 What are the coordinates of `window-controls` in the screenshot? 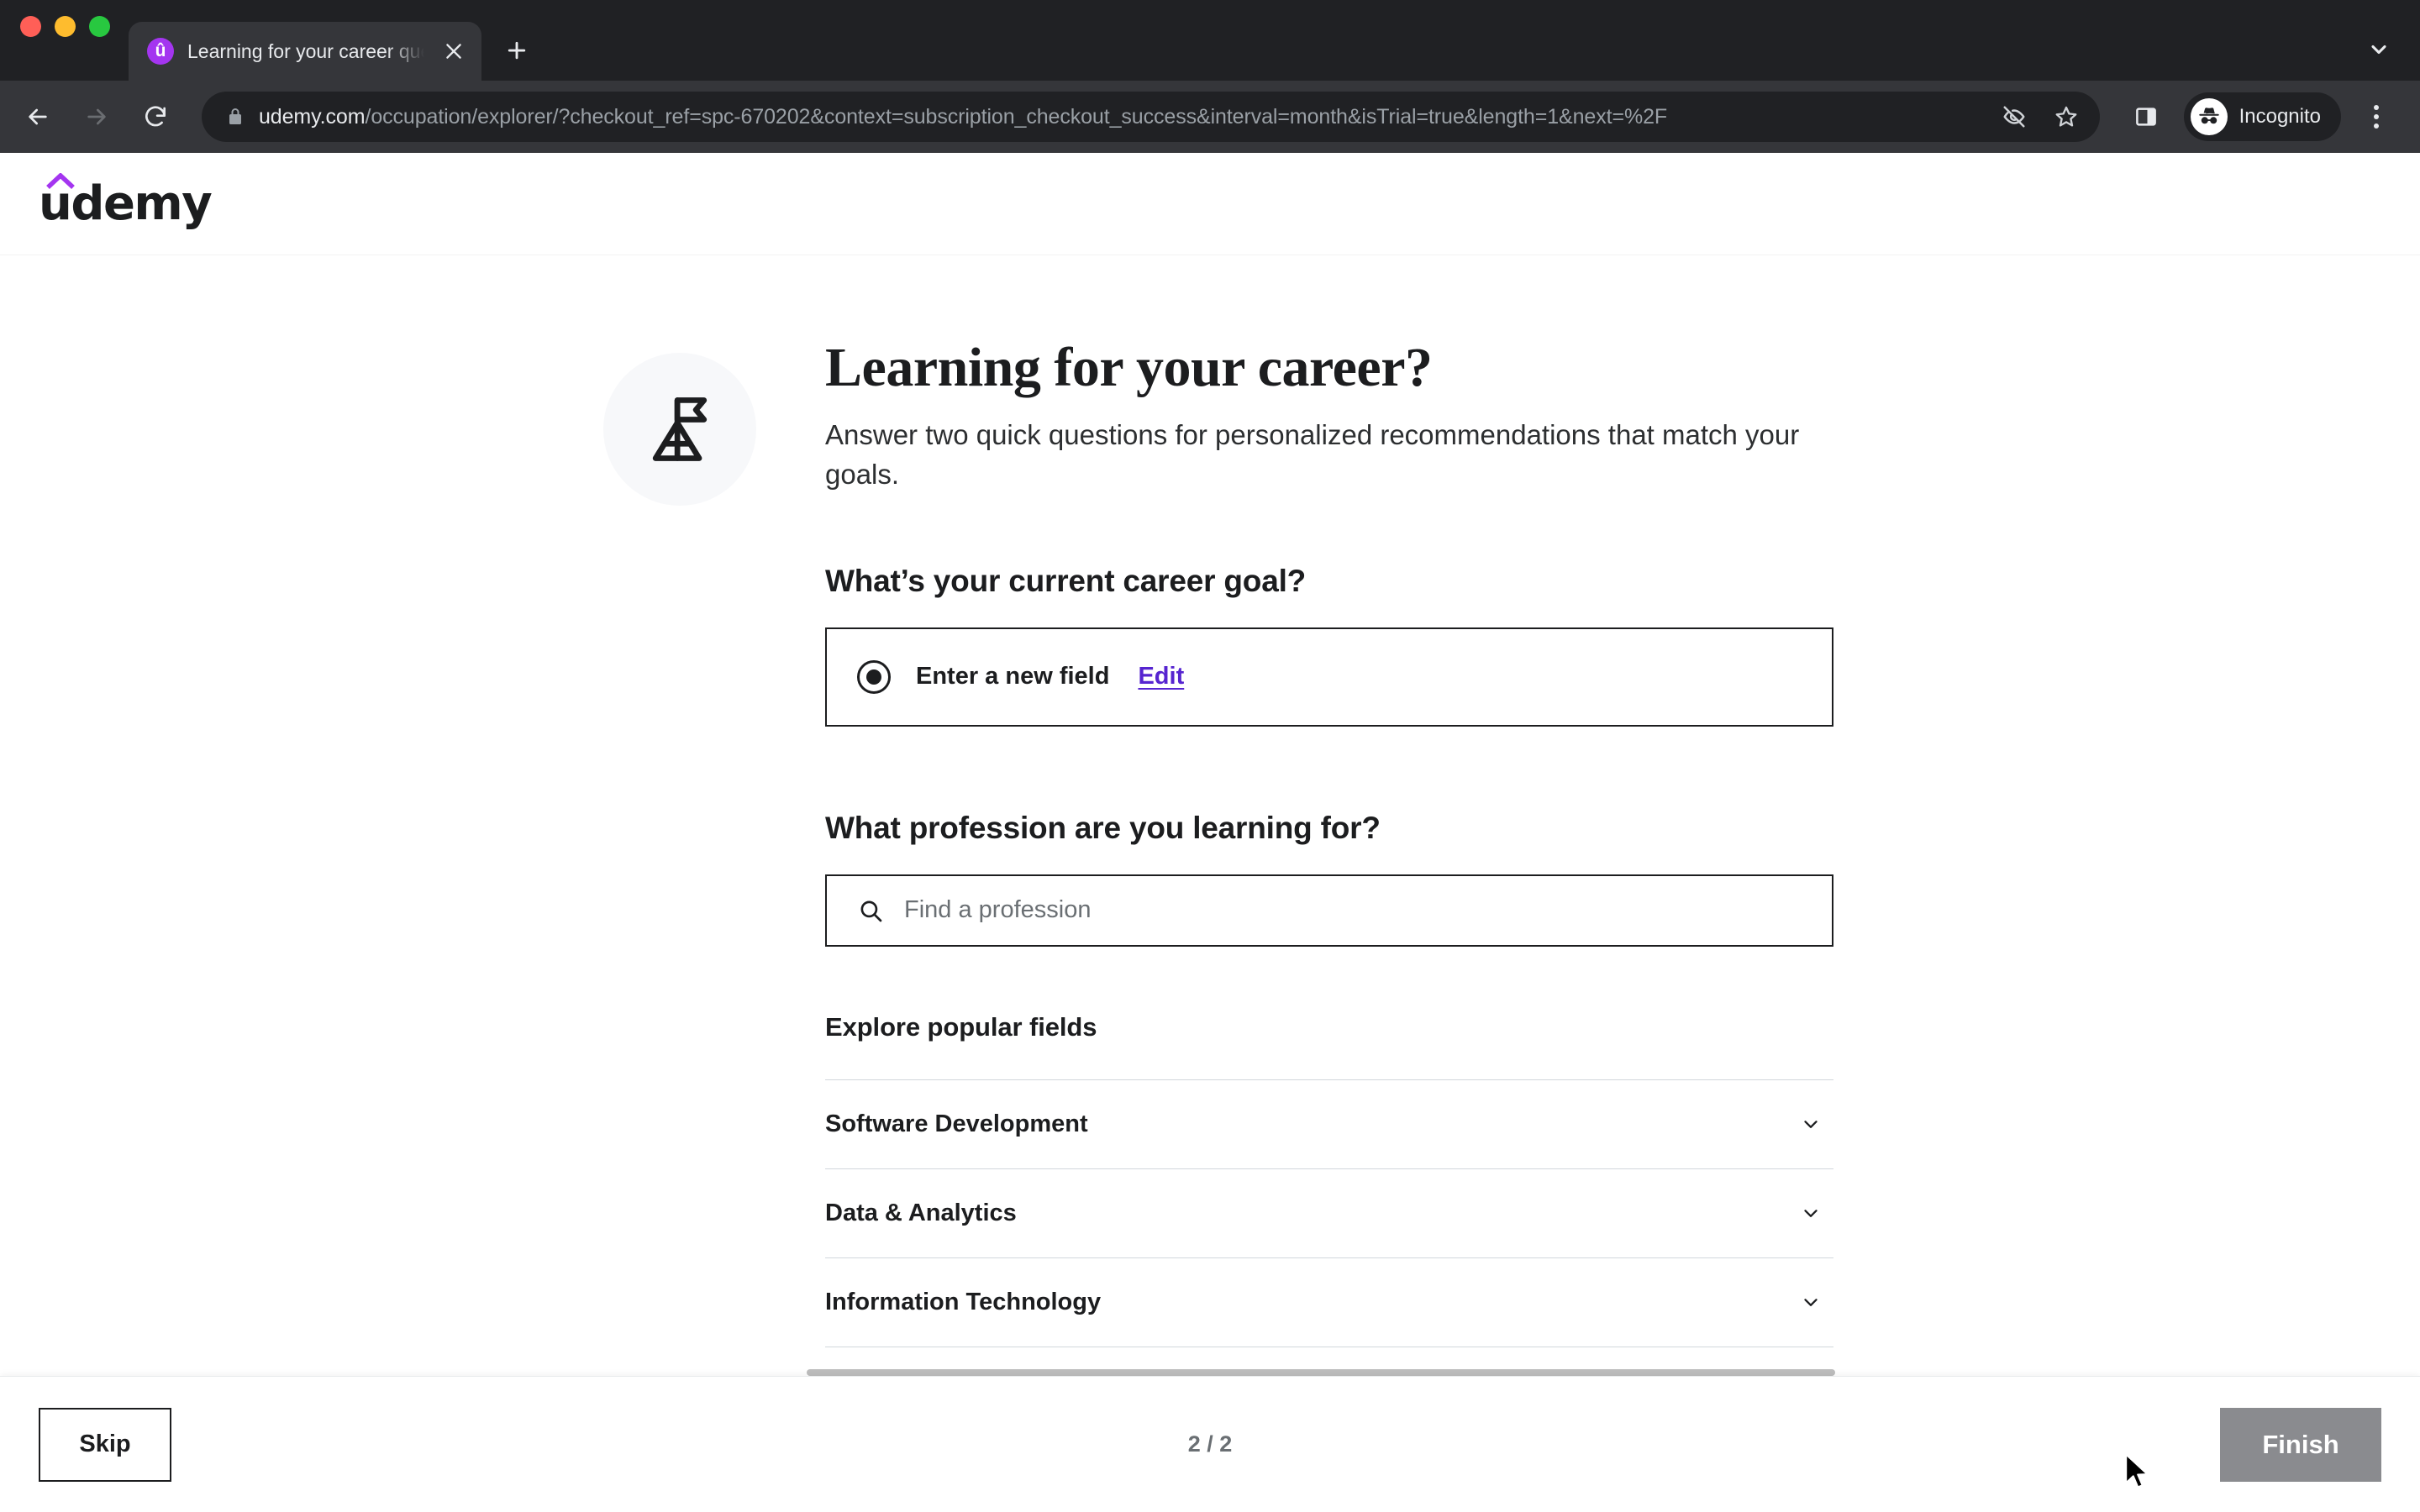 It's located at (75, 40).